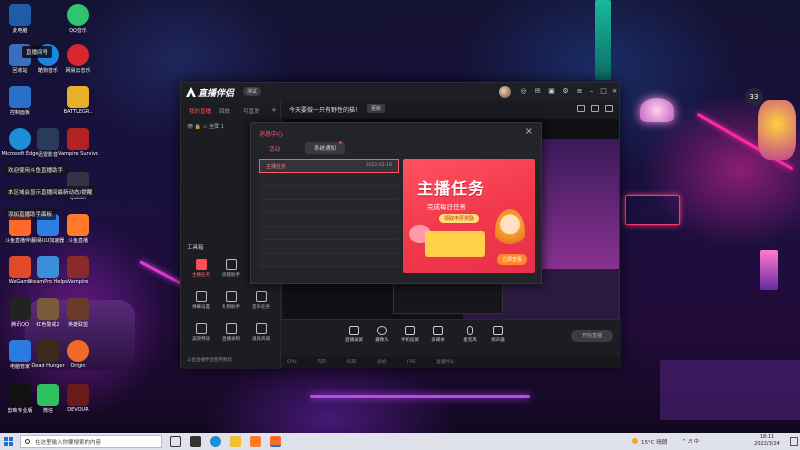 Image resolution: width=800 pixels, height=450 pixels. I want to click on desktop-icon-vampire: Vampire, so click(78, 270).